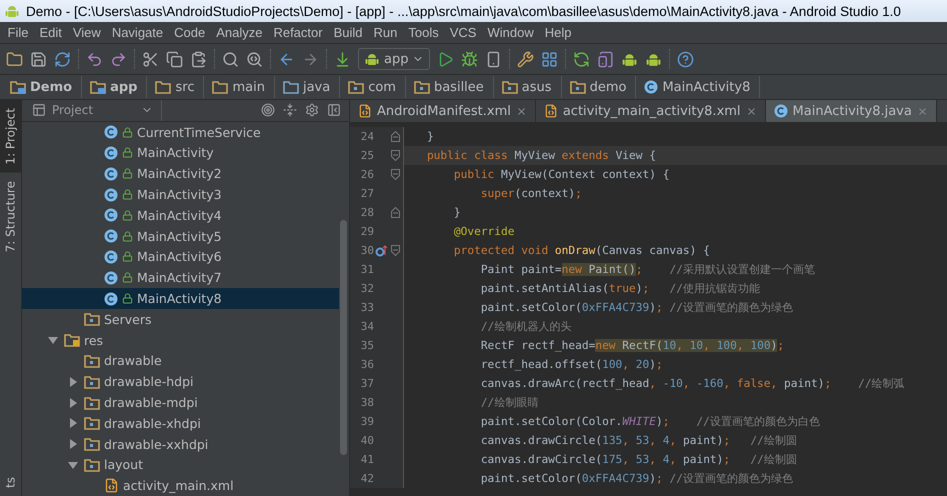 This screenshot has width=947, height=496. What do you see at coordinates (10, 136) in the screenshot?
I see `tool-window-tab: 1: Project` at bounding box center [10, 136].